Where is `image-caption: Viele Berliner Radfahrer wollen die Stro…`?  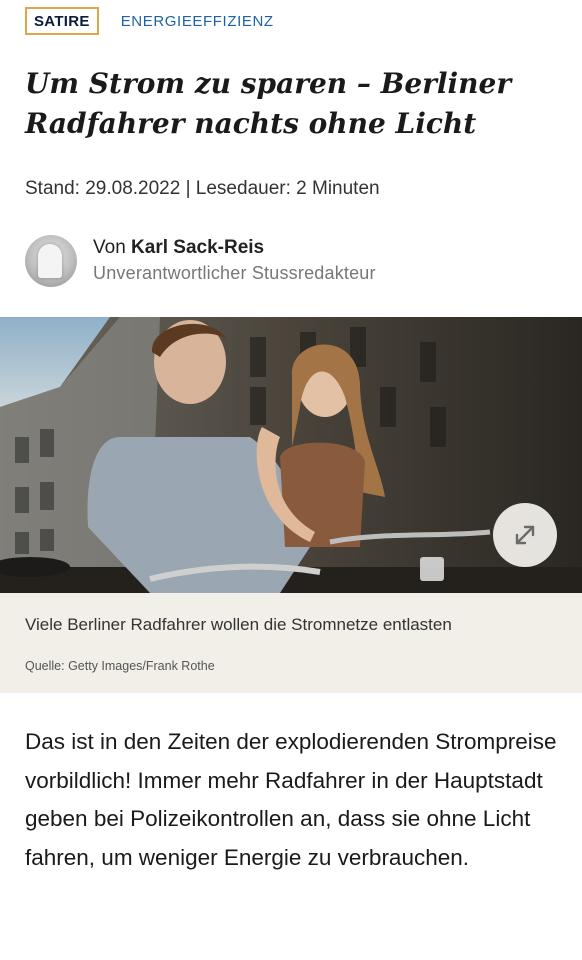
image-caption: Viele Berliner Radfahrer wollen die Stro… is located at coordinates (291, 643).